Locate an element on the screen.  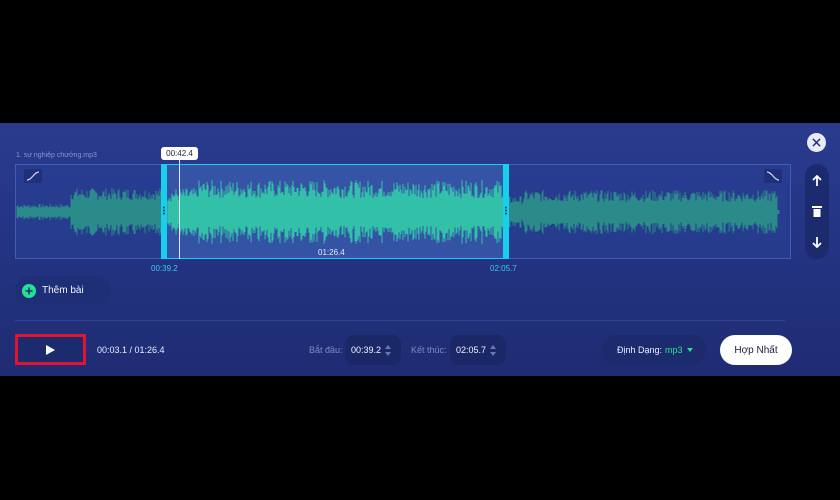
play-icon is located at coordinates (50, 349).